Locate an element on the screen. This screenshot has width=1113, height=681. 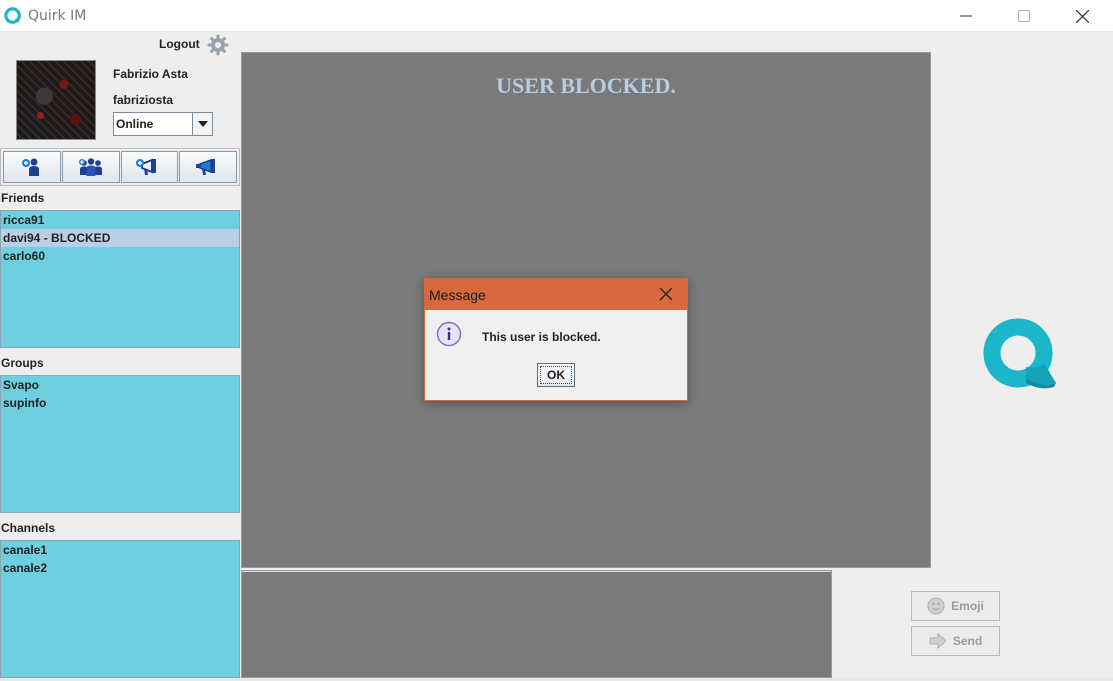
megaphone-icon is located at coordinates (206, 166).